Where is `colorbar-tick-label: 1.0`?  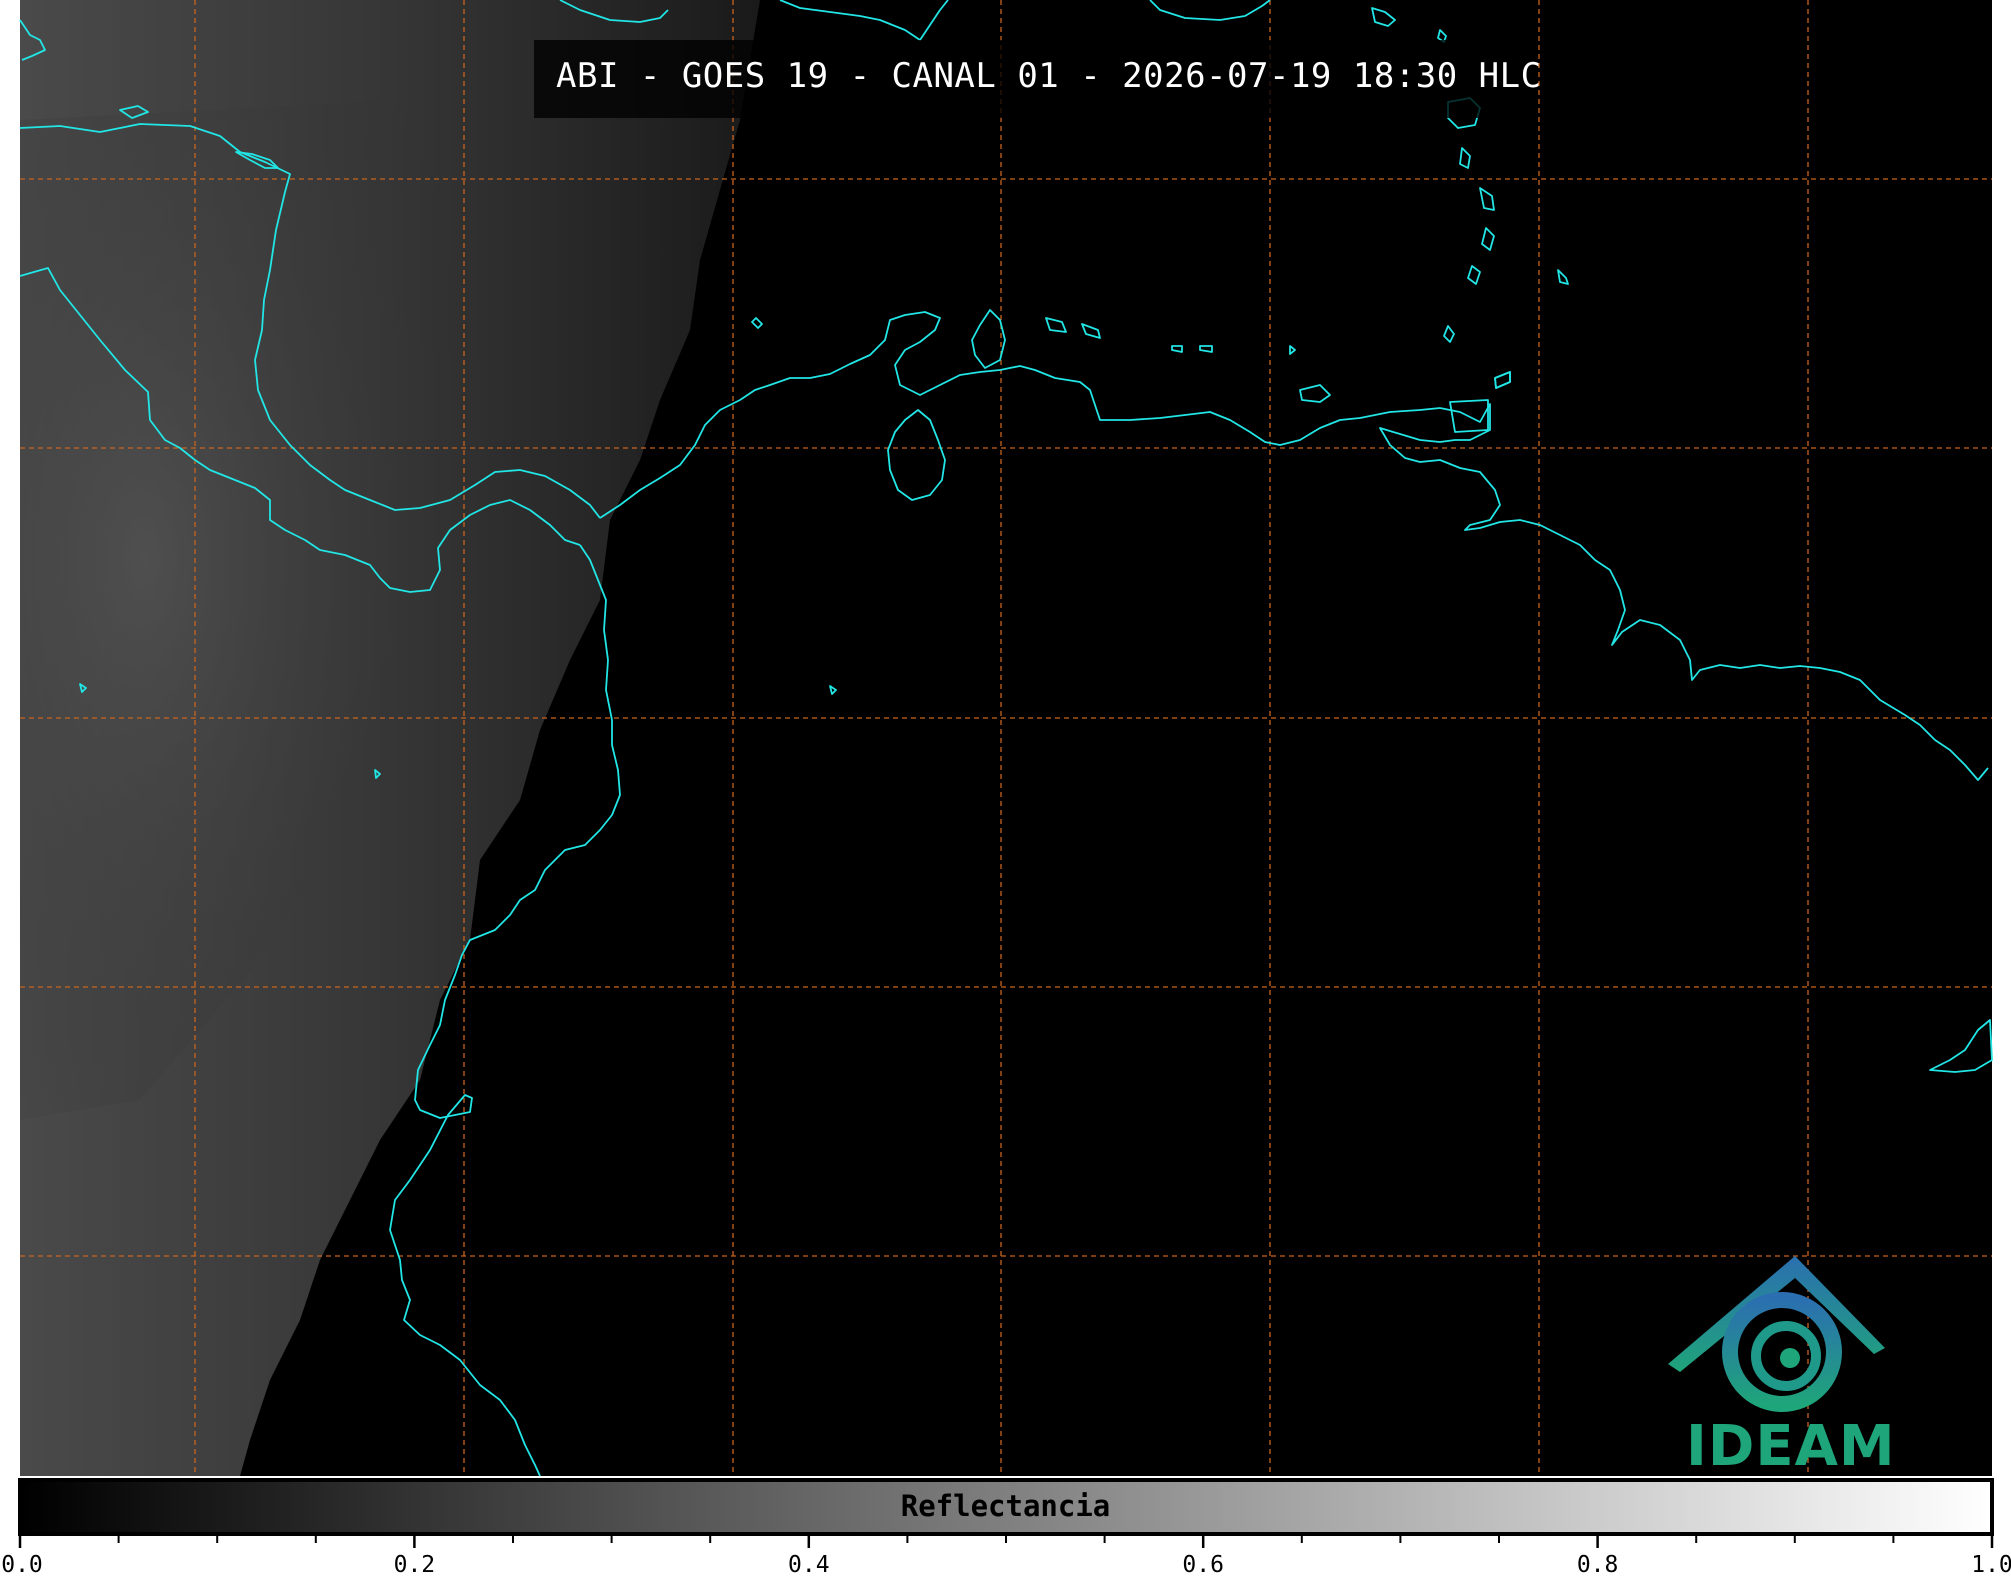
colorbar-tick-label: 1.0 is located at coordinates (1991, 1564).